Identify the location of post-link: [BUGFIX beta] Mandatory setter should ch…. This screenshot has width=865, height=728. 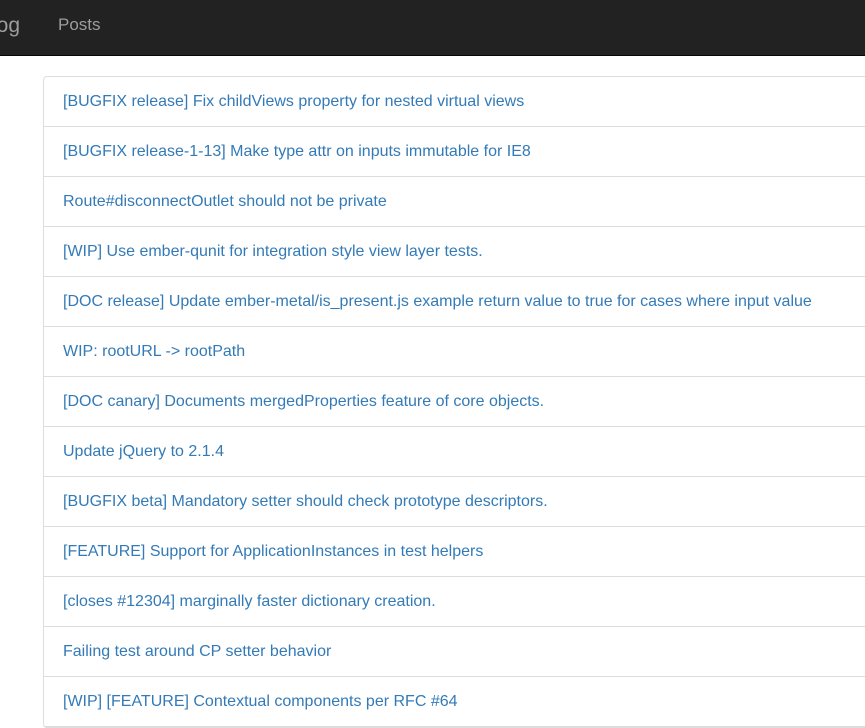
(305, 502).